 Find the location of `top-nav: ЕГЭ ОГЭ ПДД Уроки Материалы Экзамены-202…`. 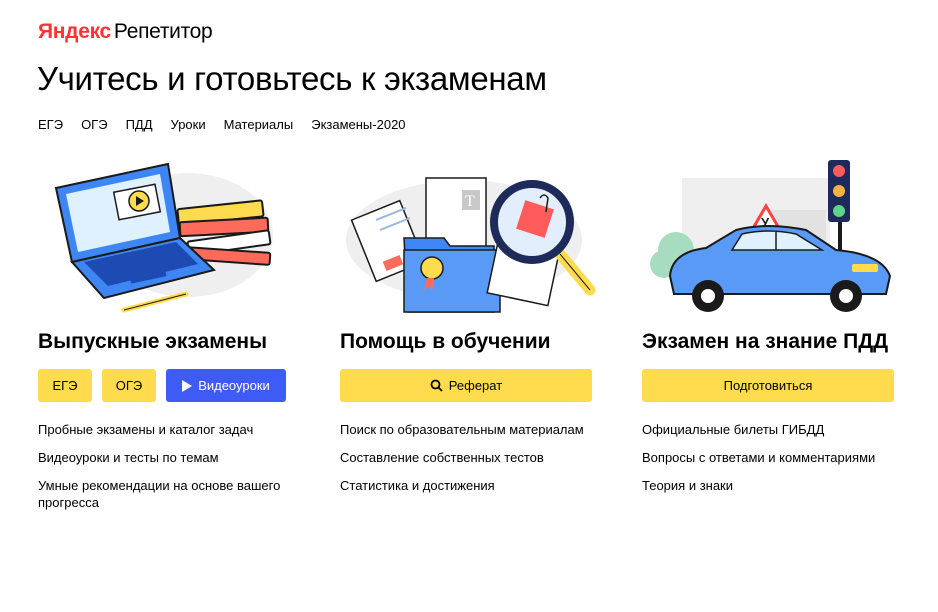

top-nav: ЕГЭ ОГЭ ПДД Уроки Материалы Экзамены-202… is located at coordinates (231, 124).